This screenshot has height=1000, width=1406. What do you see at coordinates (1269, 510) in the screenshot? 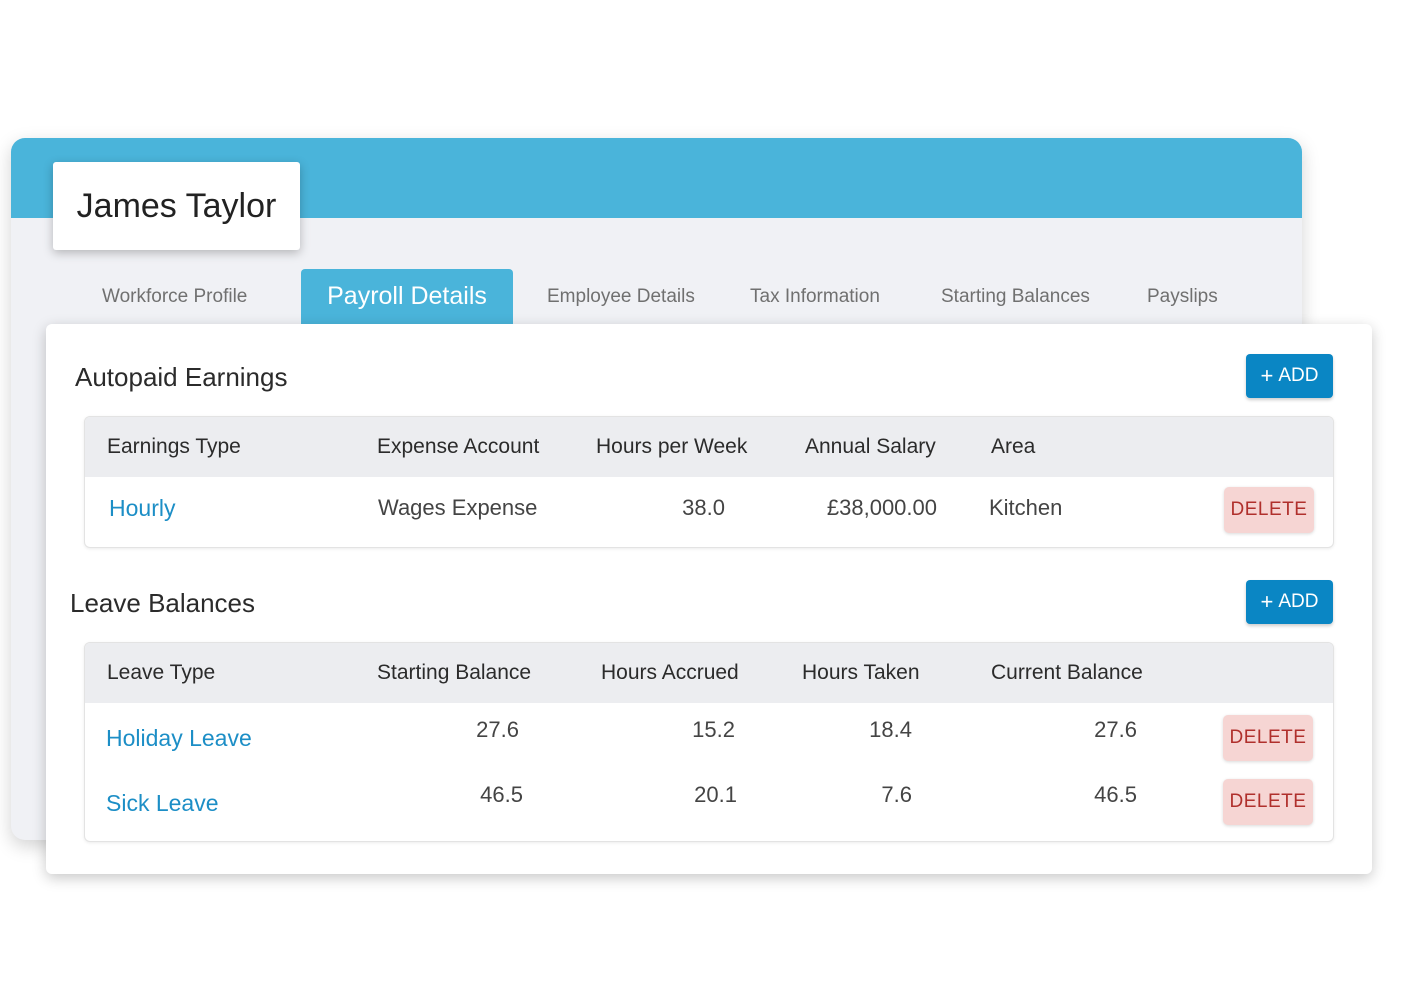
I see `delete-earning-button: DELETE` at bounding box center [1269, 510].